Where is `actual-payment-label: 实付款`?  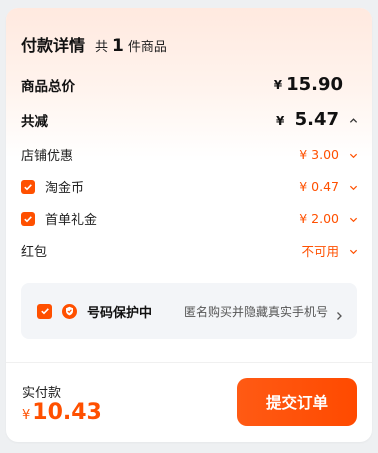 actual-payment-label: 实付款 is located at coordinates (42, 393).